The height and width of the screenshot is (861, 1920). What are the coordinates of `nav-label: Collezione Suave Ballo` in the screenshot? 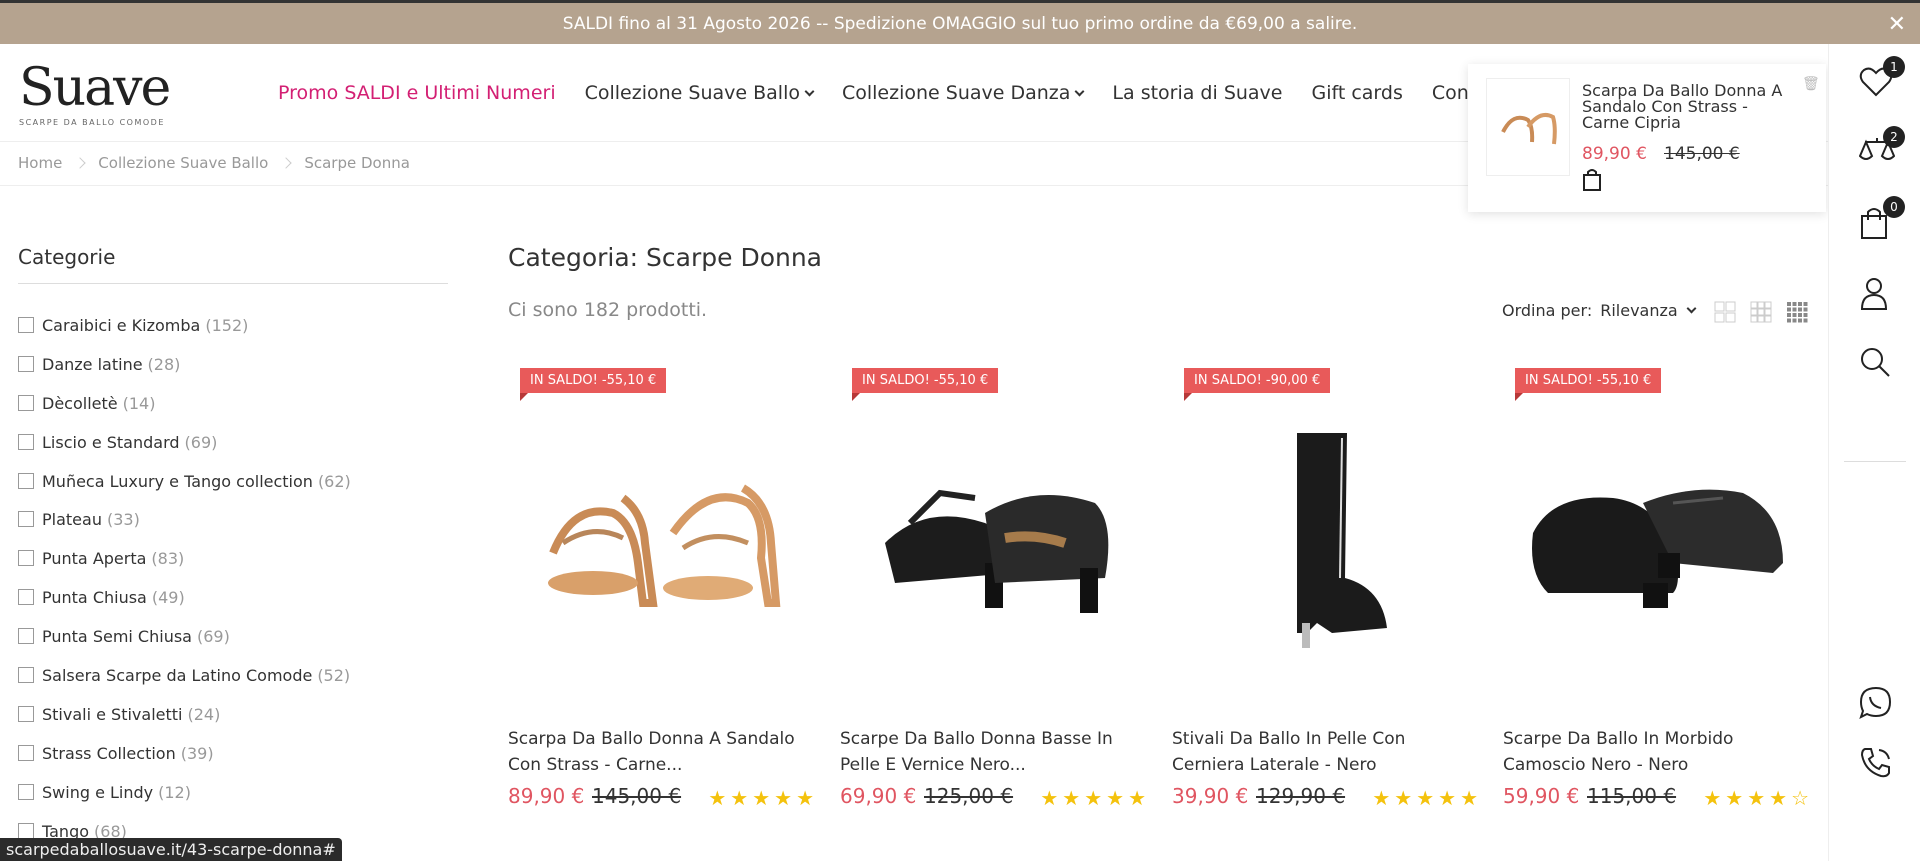 It's located at (692, 93).